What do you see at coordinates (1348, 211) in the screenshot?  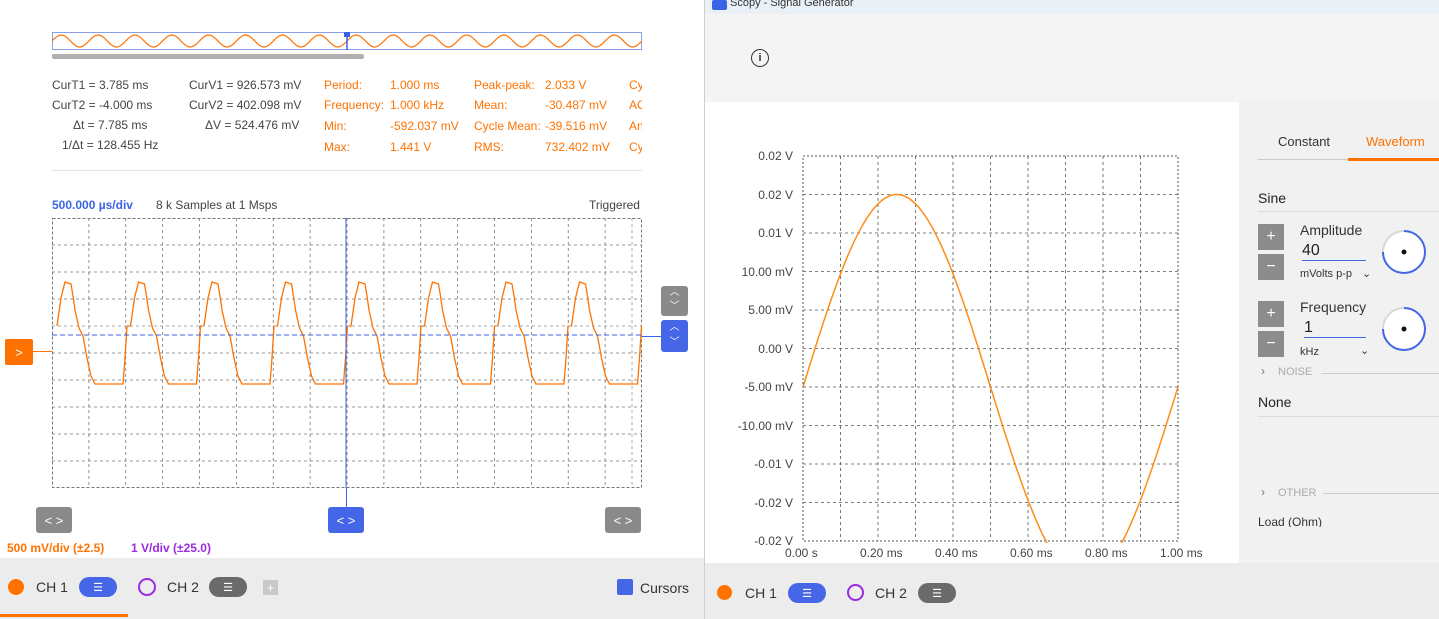 I see `select-underline` at bounding box center [1348, 211].